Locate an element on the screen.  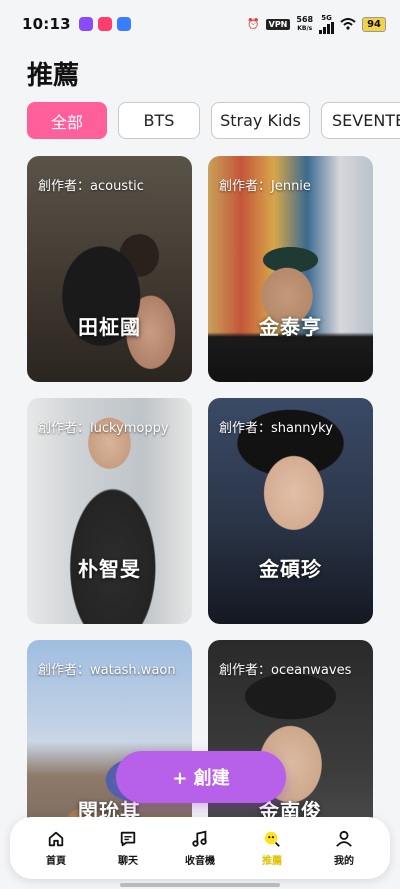
card-creator: 創作者：oceanwaves is located at coordinates (285, 670).